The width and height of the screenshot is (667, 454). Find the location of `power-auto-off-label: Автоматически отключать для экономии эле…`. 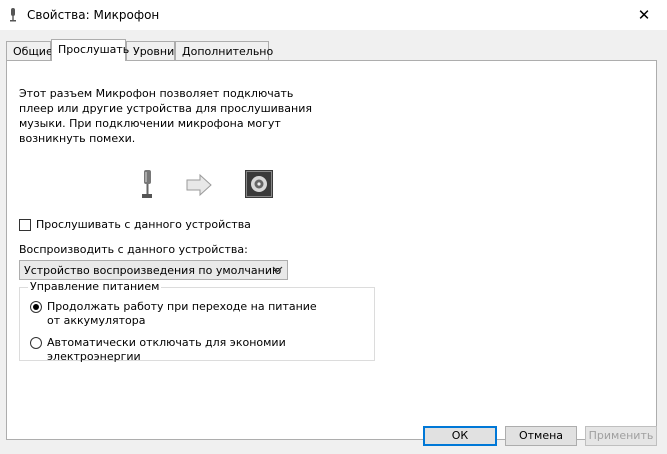

power-auto-off-label: Автоматически отключать для экономии эле… is located at coordinates (166, 349).